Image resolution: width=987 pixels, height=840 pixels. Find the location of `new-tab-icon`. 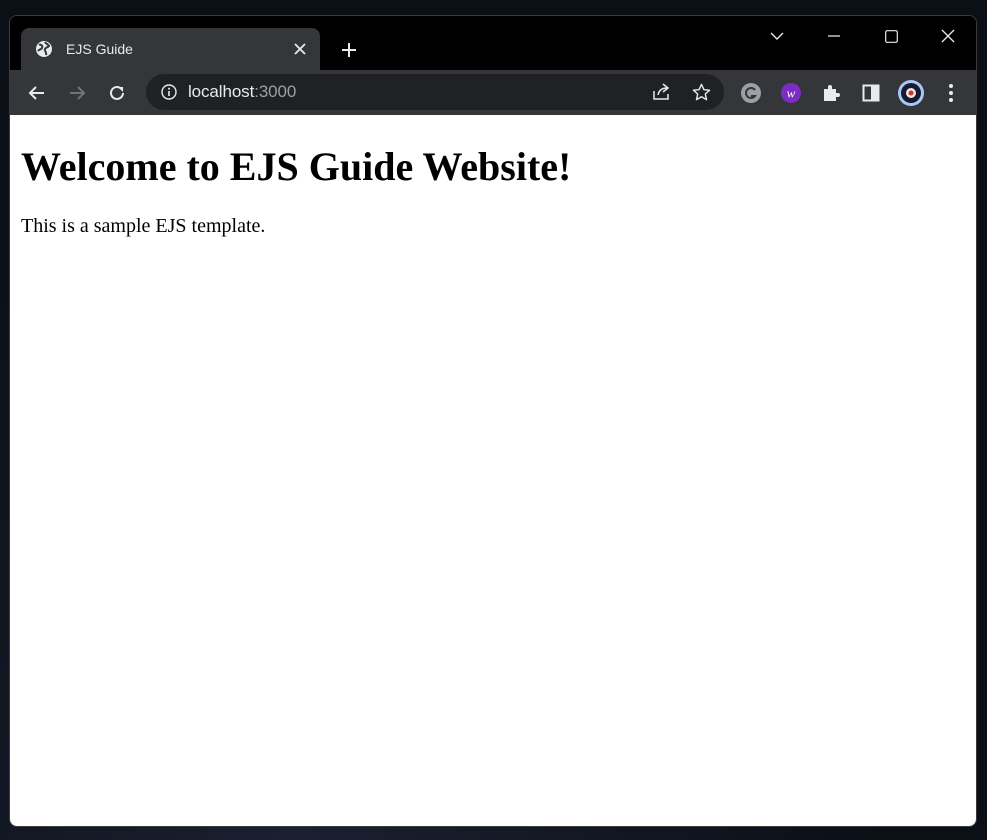

new-tab-icon is located at coordinates (349, 50).